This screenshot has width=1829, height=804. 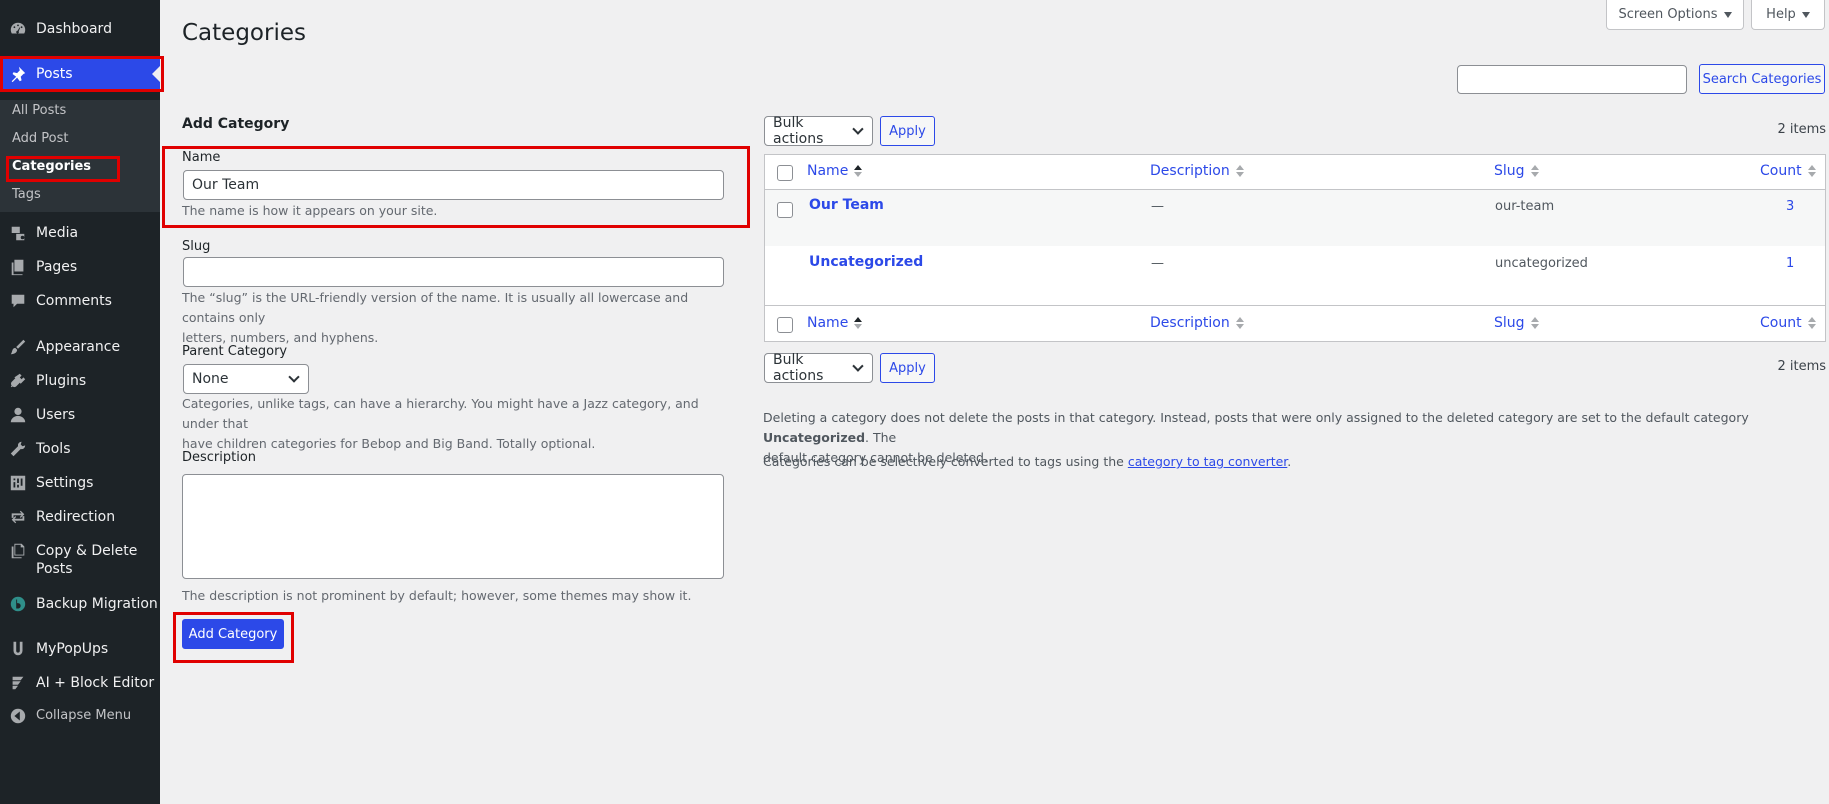 I want to click on bulk-actions-select-bottom: Bulk actions, so click(x=818, y=368).